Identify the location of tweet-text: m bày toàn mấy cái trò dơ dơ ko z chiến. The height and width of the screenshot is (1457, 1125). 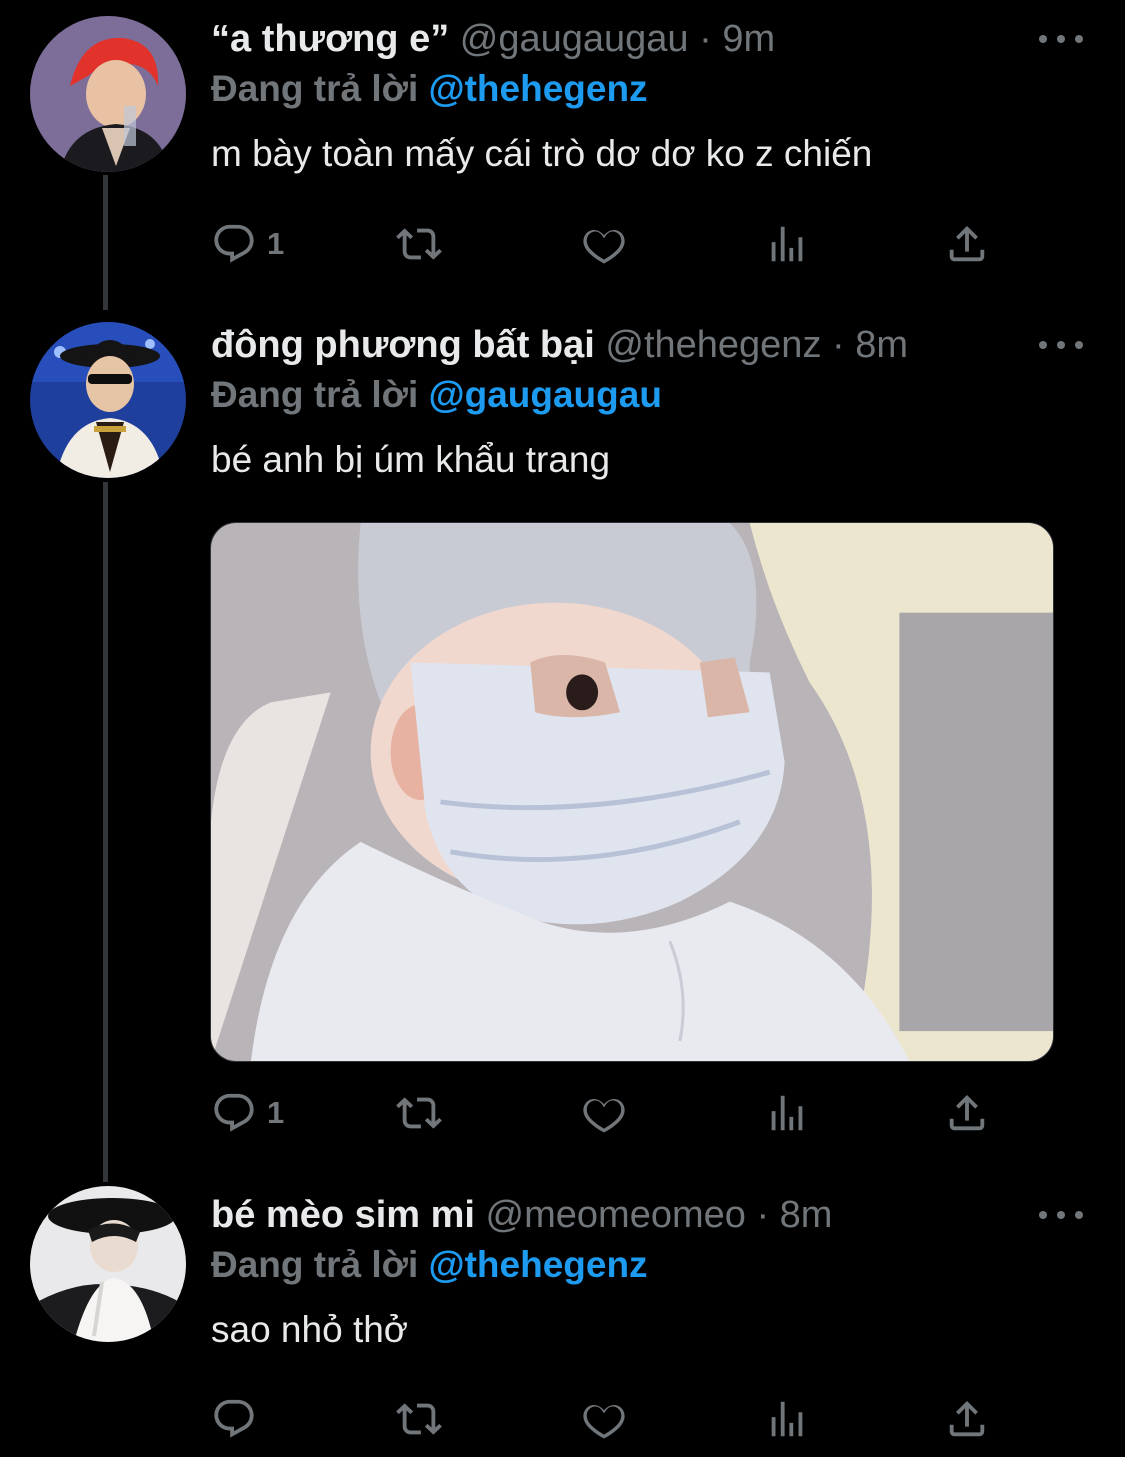
(542, 153).